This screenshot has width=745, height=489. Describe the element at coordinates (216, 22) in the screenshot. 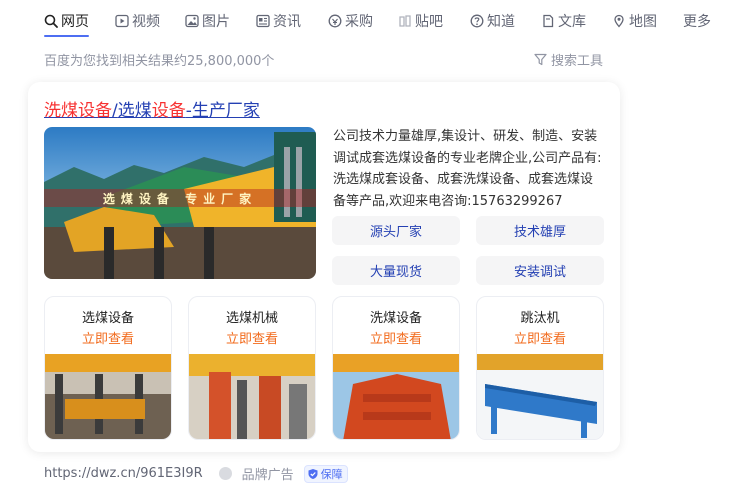

I see `tab-label: 图片` at that location.